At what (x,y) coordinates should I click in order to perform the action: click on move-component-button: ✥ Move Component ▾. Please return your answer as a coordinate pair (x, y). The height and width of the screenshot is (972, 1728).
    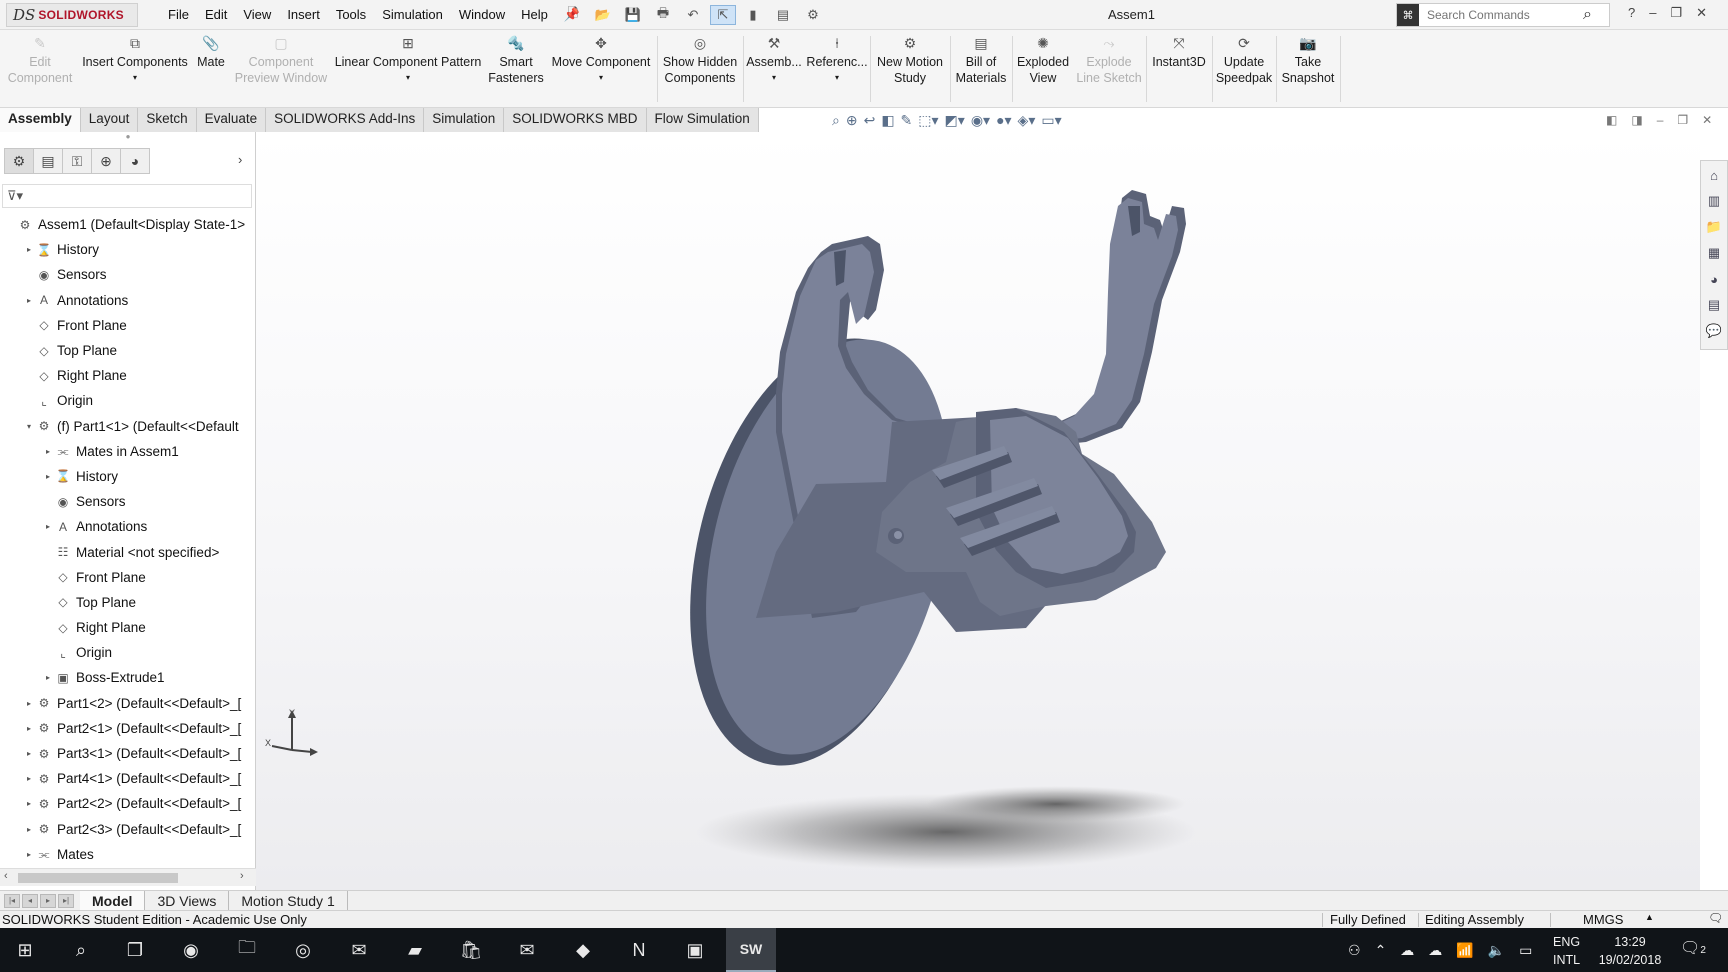
    Looking at the image, I should click on (601, 69).